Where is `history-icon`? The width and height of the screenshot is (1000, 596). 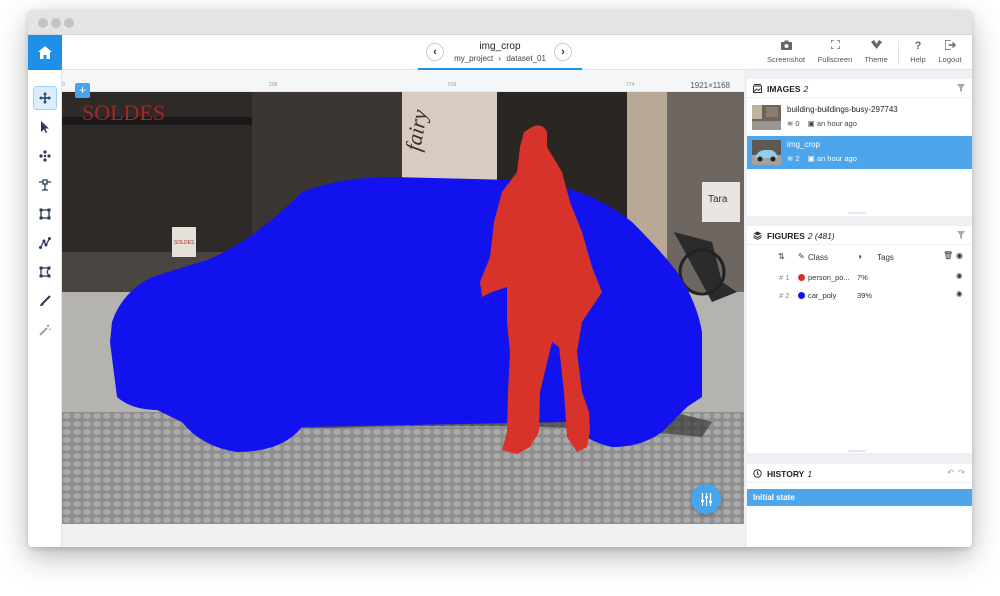 history-icon is located at coordinates (757, 474).